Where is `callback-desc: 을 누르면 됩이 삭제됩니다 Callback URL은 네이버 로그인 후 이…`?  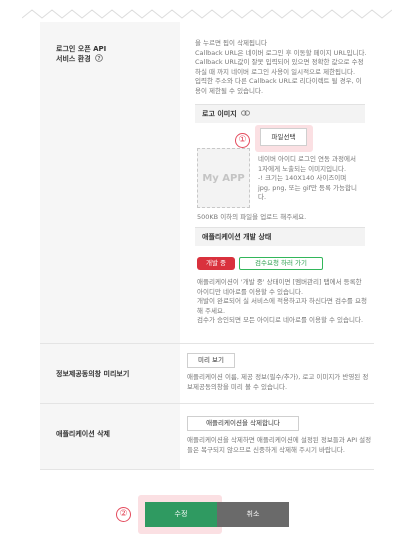
callback-desc: 을 누르면 됩이 삭제됩니다 Callback URL은 네이버 로그인 후 이… is located at coordinates (281, 67).